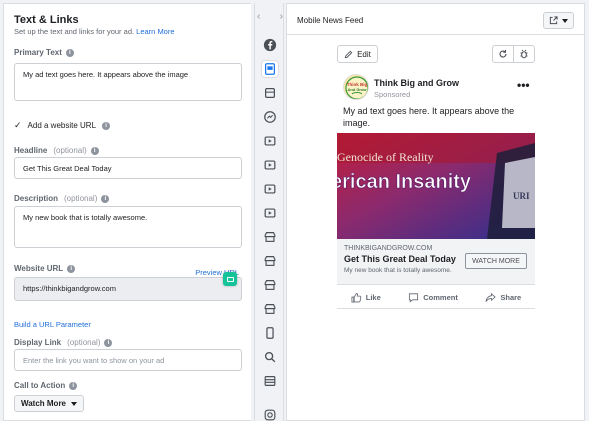 This screenshot has height=421, width=589. I want to click on desktop-feed-icon, so click(270, 93).